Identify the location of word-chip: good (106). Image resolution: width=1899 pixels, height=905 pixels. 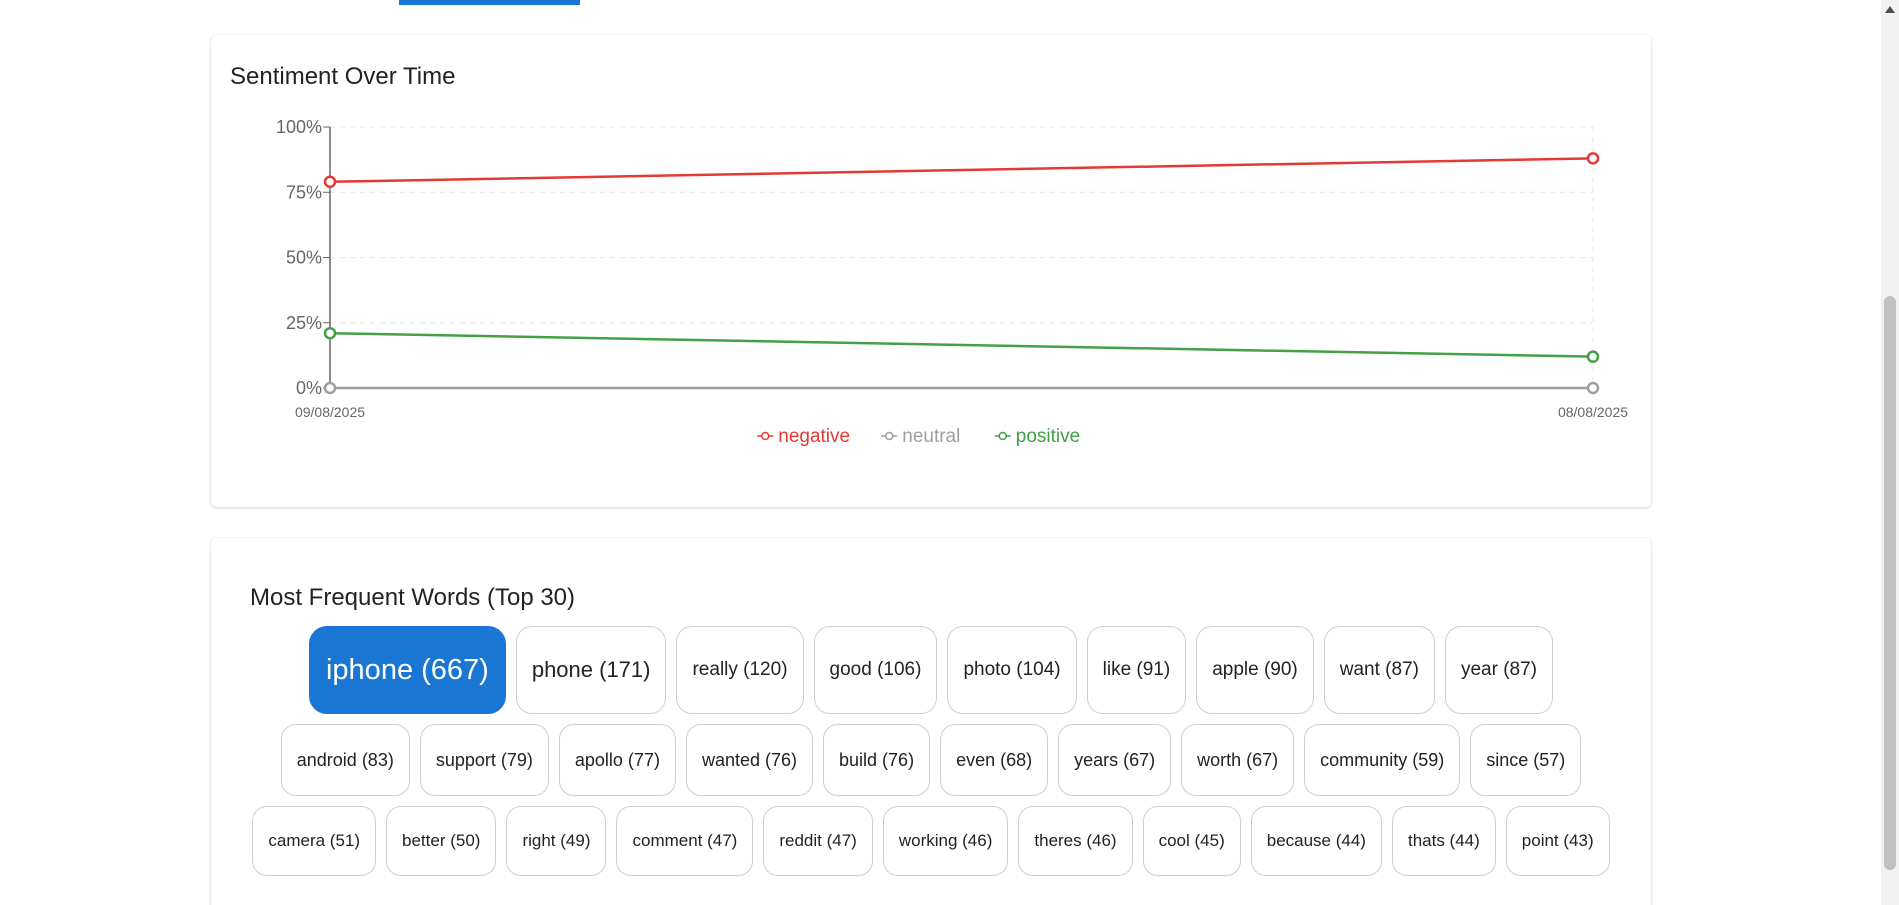
(875, 670).